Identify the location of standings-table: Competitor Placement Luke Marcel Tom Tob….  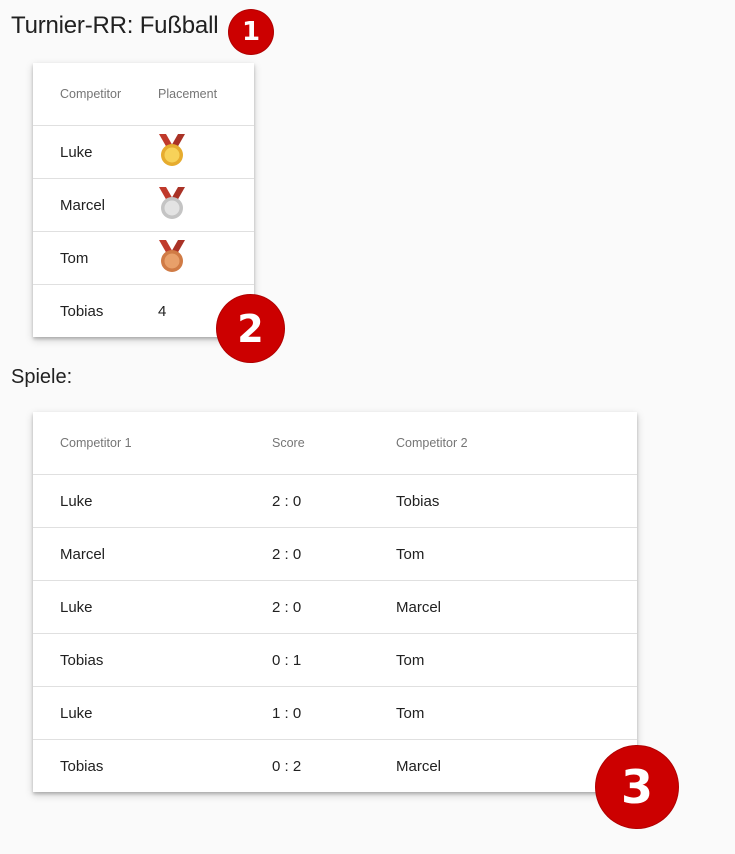
(143, 200).